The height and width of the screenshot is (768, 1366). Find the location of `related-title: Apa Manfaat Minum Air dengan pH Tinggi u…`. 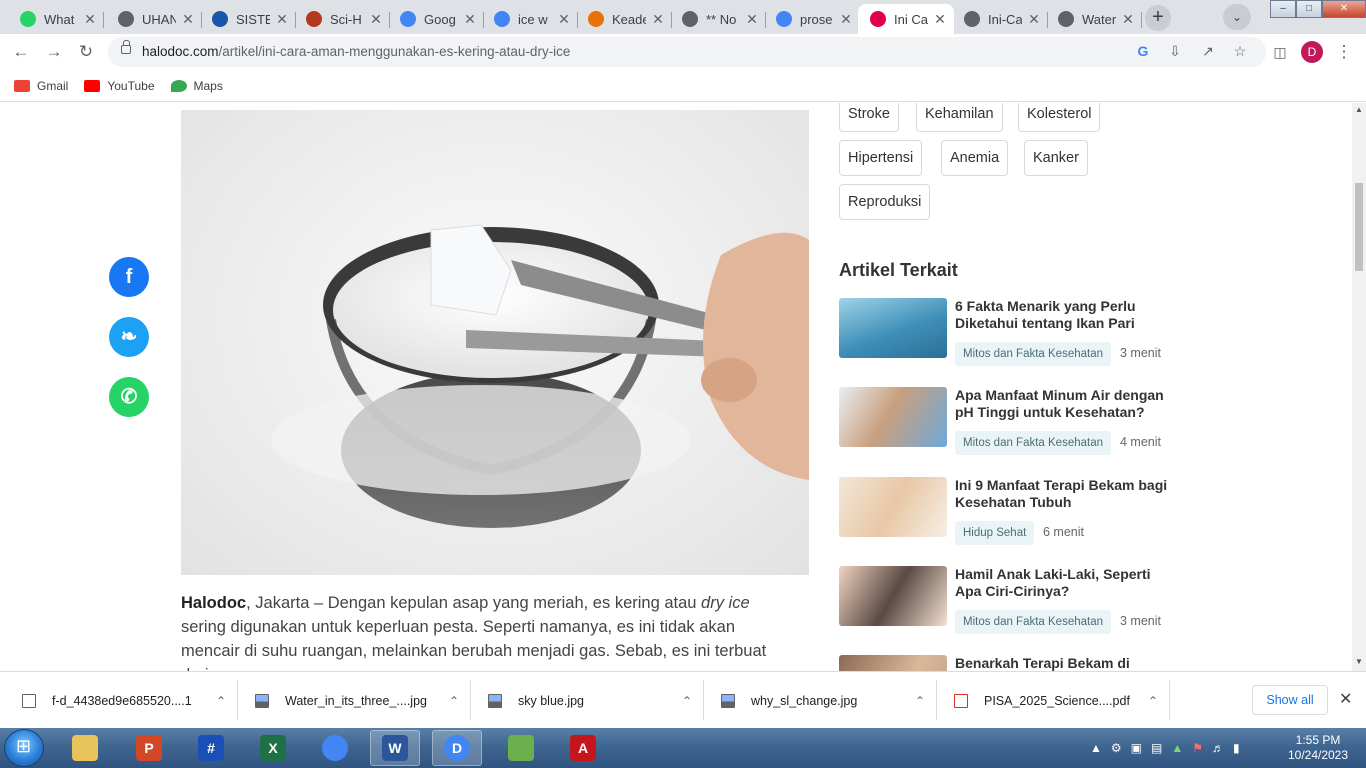

related-title: Apa Manfaat Minum Air dengan pH Tinggi u… is located at coordinates (1065, 404).